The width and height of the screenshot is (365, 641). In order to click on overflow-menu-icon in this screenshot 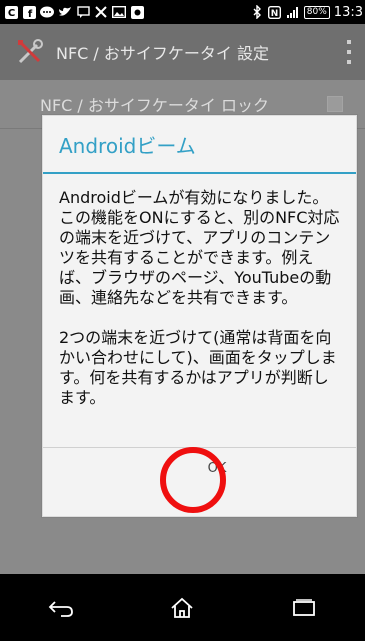, I will do `click(349, 52)`.